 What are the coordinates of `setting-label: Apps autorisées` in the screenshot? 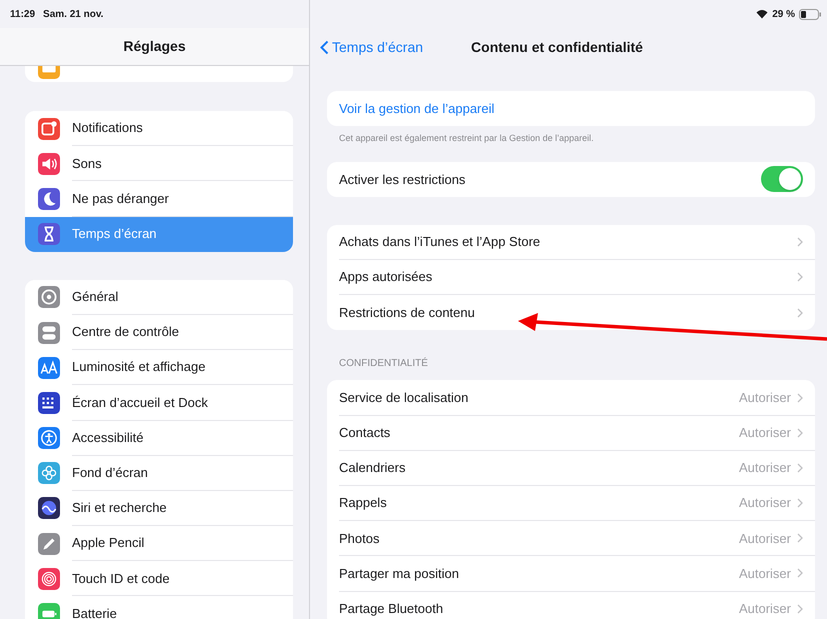 It's located at (386, 277).